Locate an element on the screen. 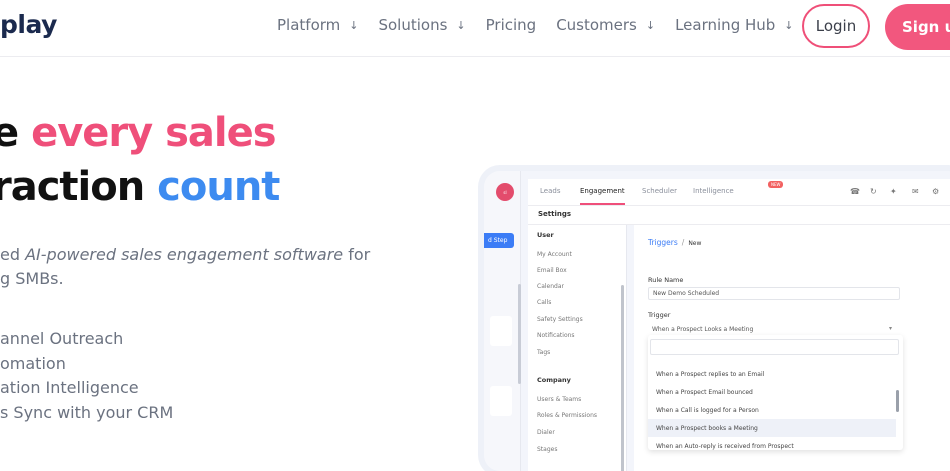 This screenshot has height=471, width=950. side-item-calls: Calls is located at coordinates (544, 302).